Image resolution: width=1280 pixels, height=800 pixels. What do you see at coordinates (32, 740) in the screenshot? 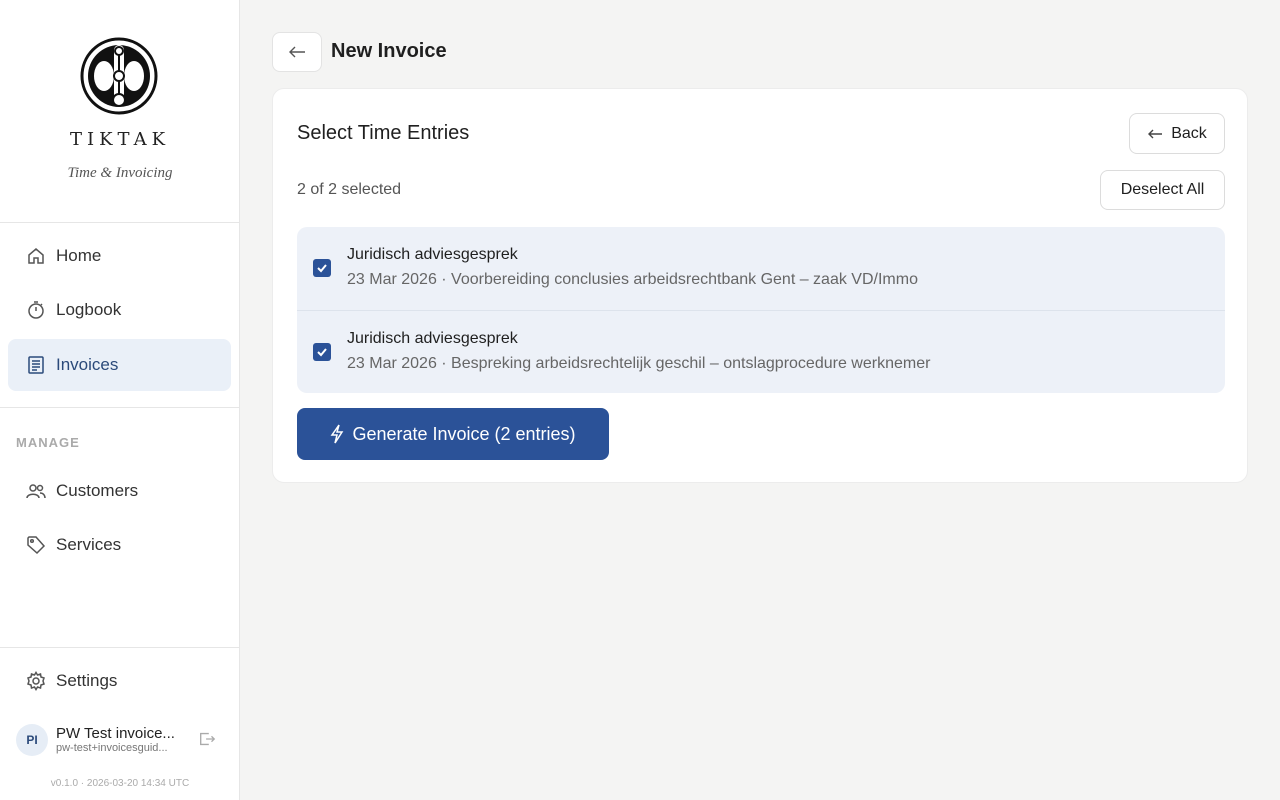
I see `avatar: PI` at bounding box center [32, 740].